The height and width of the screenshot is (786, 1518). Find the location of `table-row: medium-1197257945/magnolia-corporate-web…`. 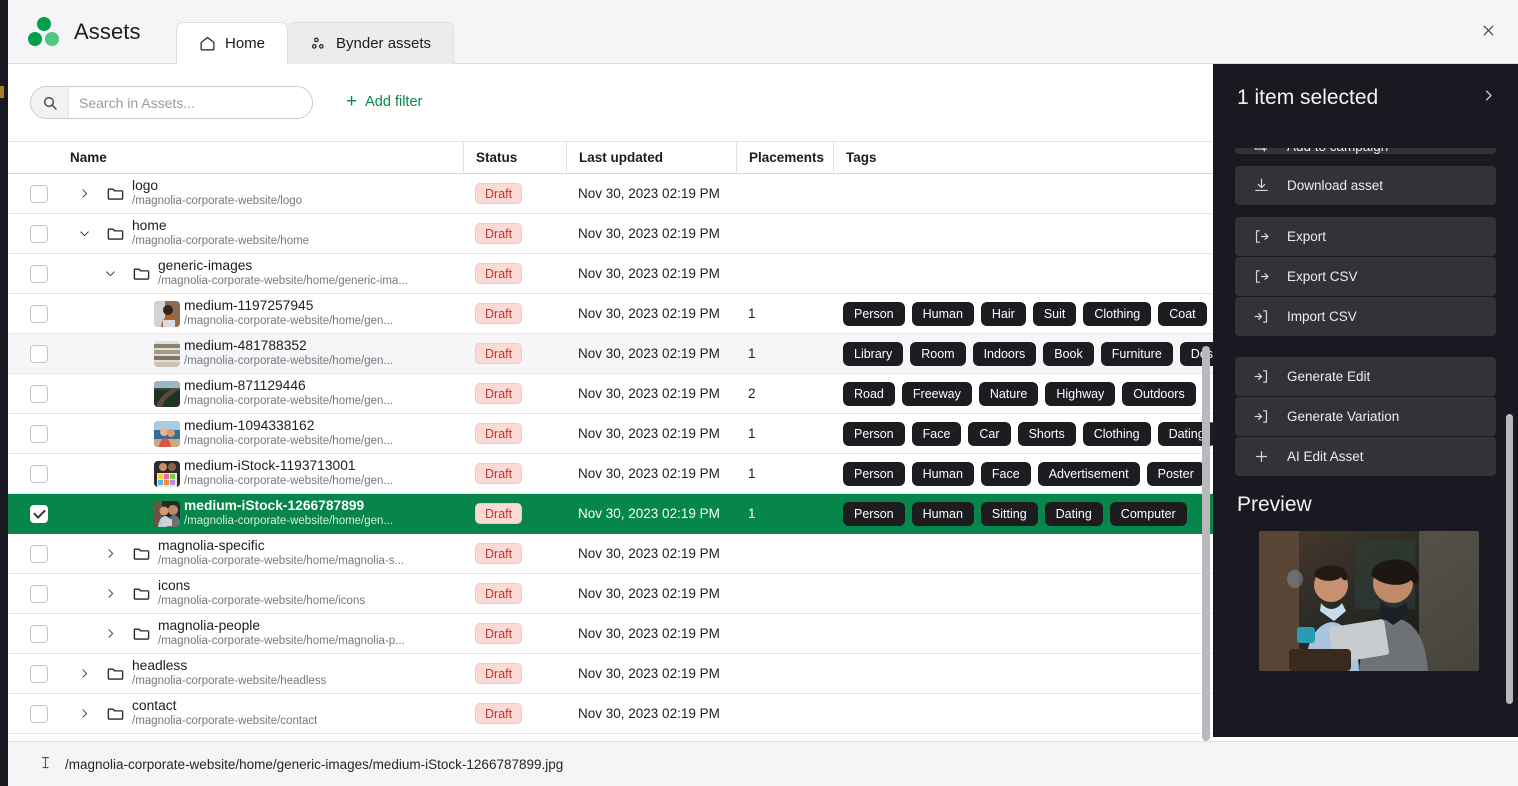

table-row: medium-1197257945/magnolia-corporate-web… is located at coordinates (611, 314).